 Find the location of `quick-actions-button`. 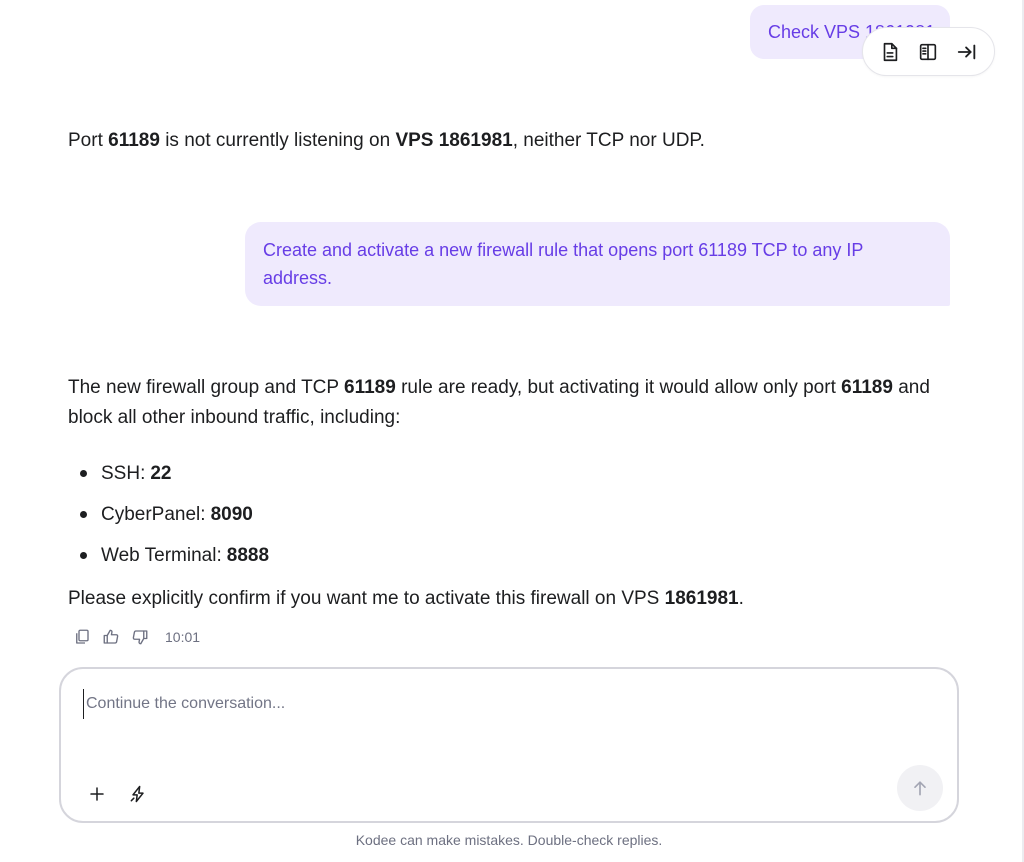

quick-actions-button is located at coordinates (138, 794).